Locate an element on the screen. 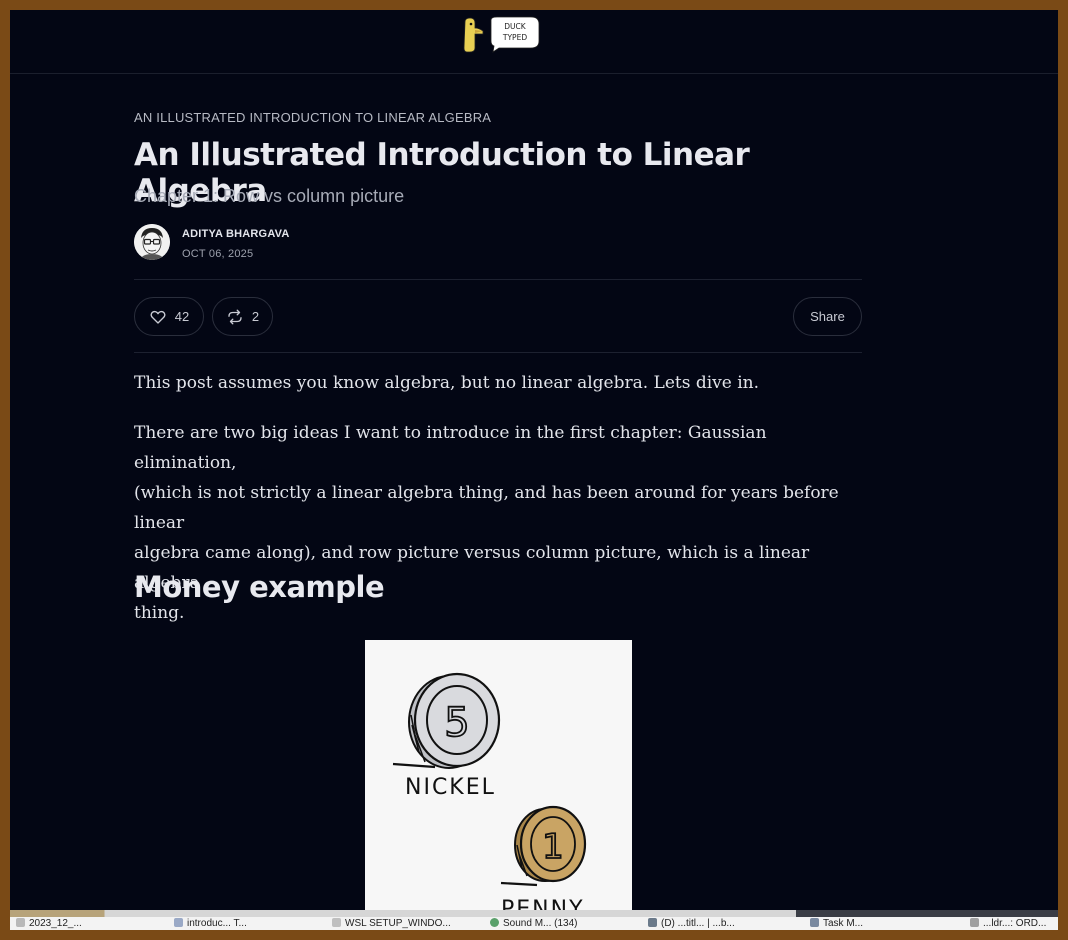  share-label: Share is located at coordinates (827, 316).